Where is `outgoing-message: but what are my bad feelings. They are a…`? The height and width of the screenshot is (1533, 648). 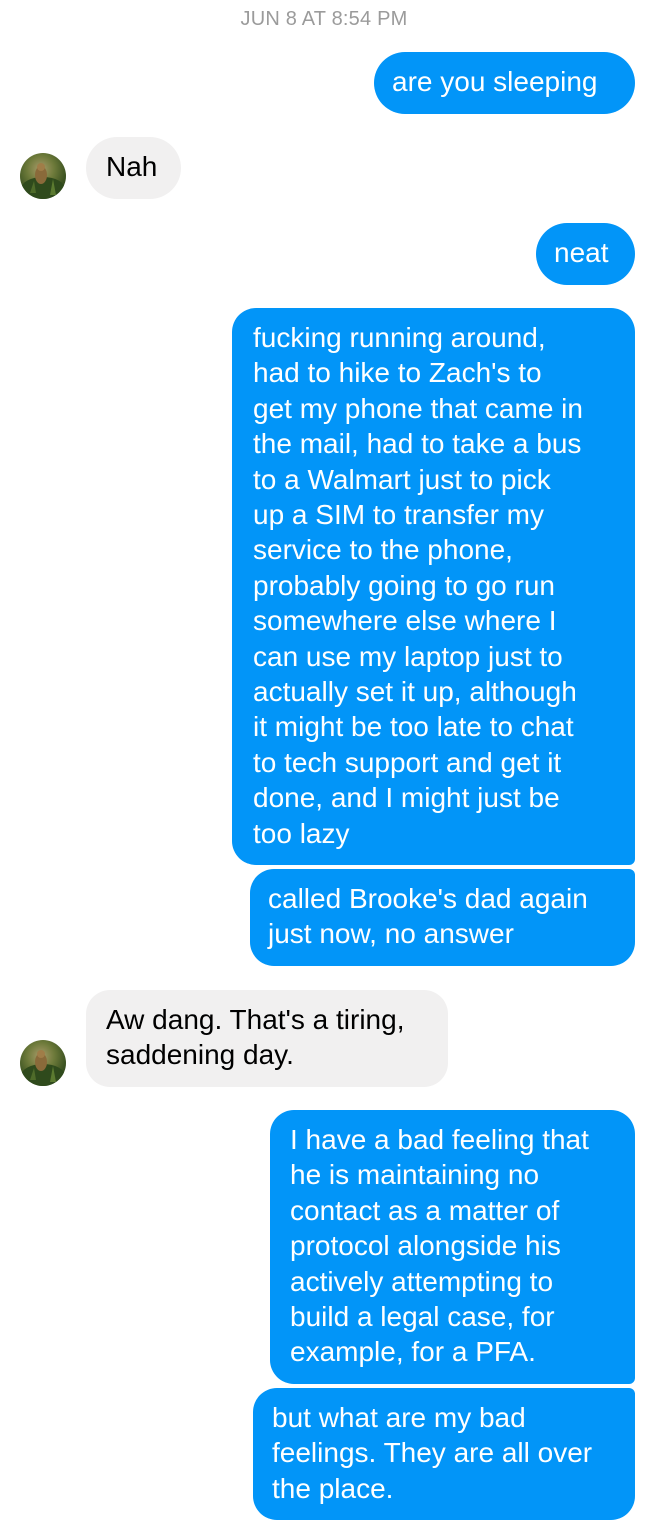 outgoing-message: but what are my bad feelings. They are a… is located at coordinates (444, 1454).